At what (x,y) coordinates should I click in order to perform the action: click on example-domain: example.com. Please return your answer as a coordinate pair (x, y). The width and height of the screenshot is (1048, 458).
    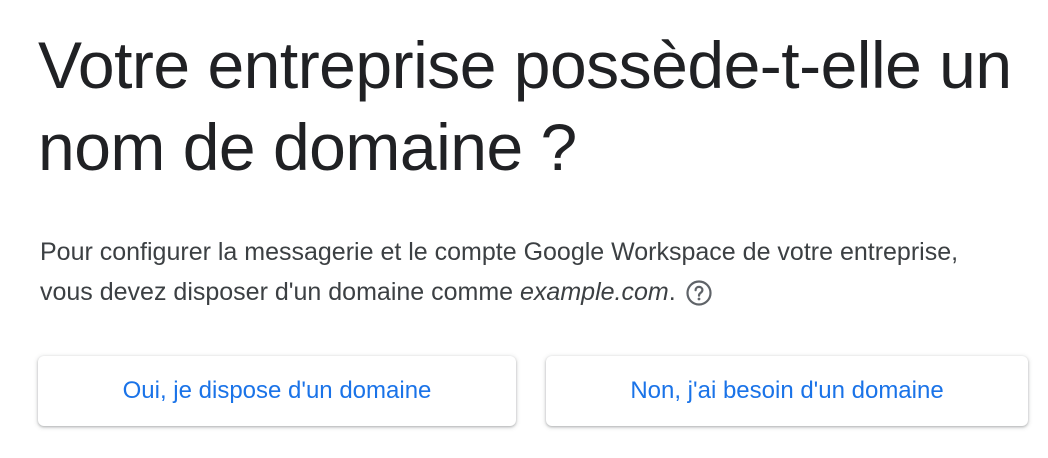
    Looking at the image, I should click on (594, 292).